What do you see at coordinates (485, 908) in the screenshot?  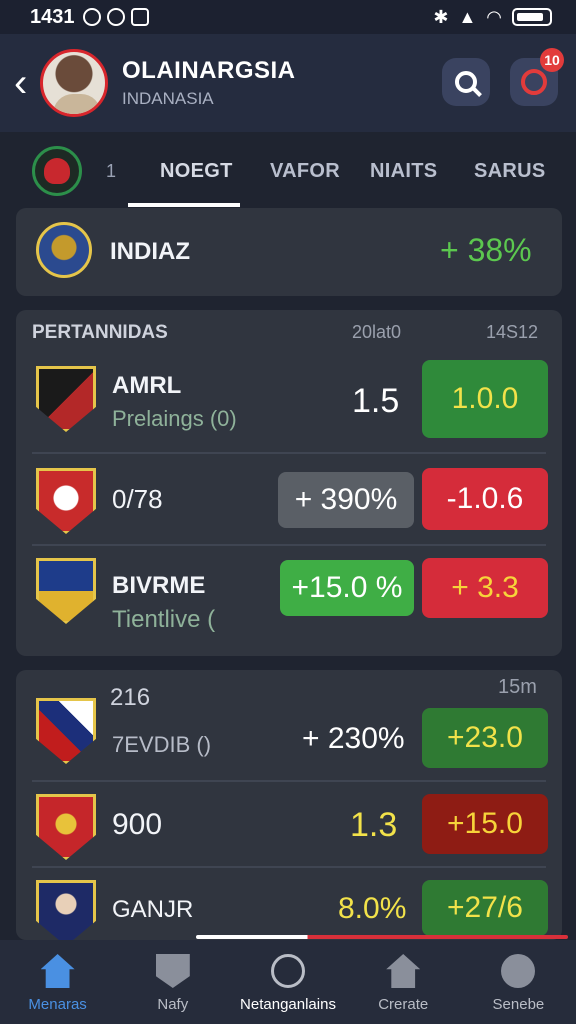 I see `odds-button: +27/6` at bounding box center [485, 908].